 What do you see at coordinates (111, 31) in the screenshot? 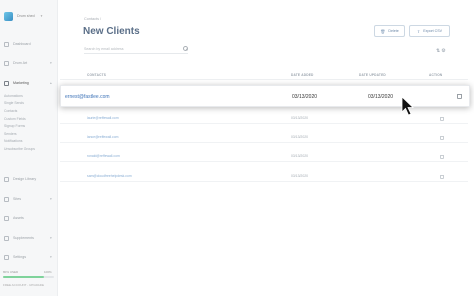
I see `page-title: New Clients` at bounding box center [111, 31].